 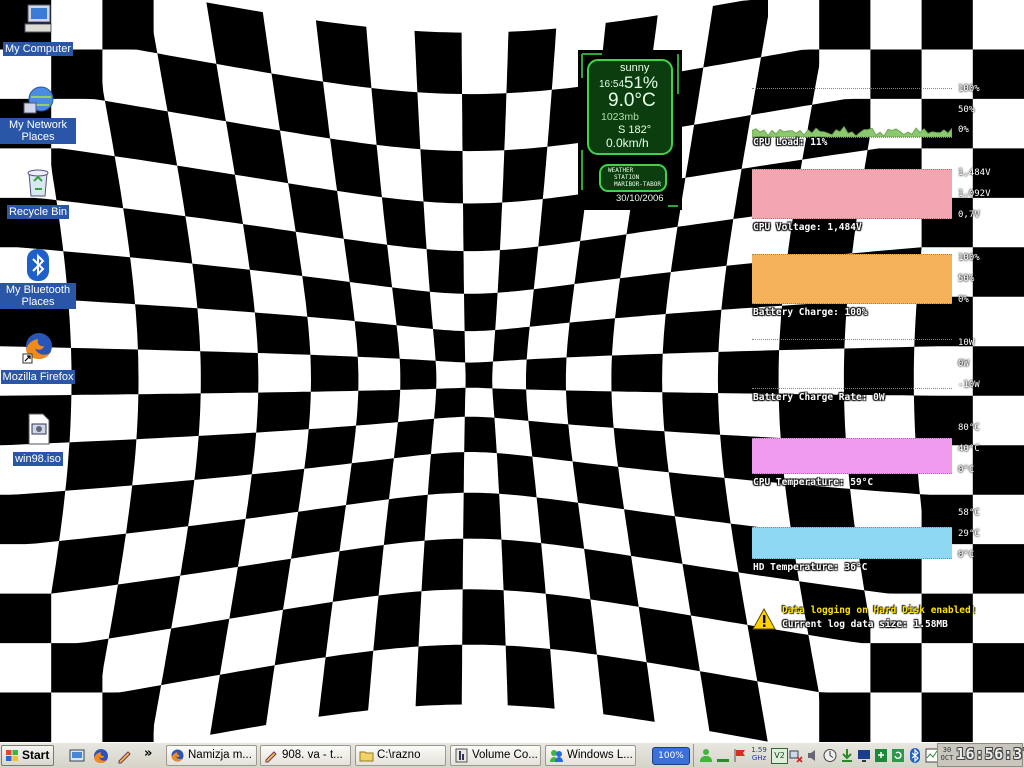 I want to click on clock-app-icon, so click(x=830, y=755).